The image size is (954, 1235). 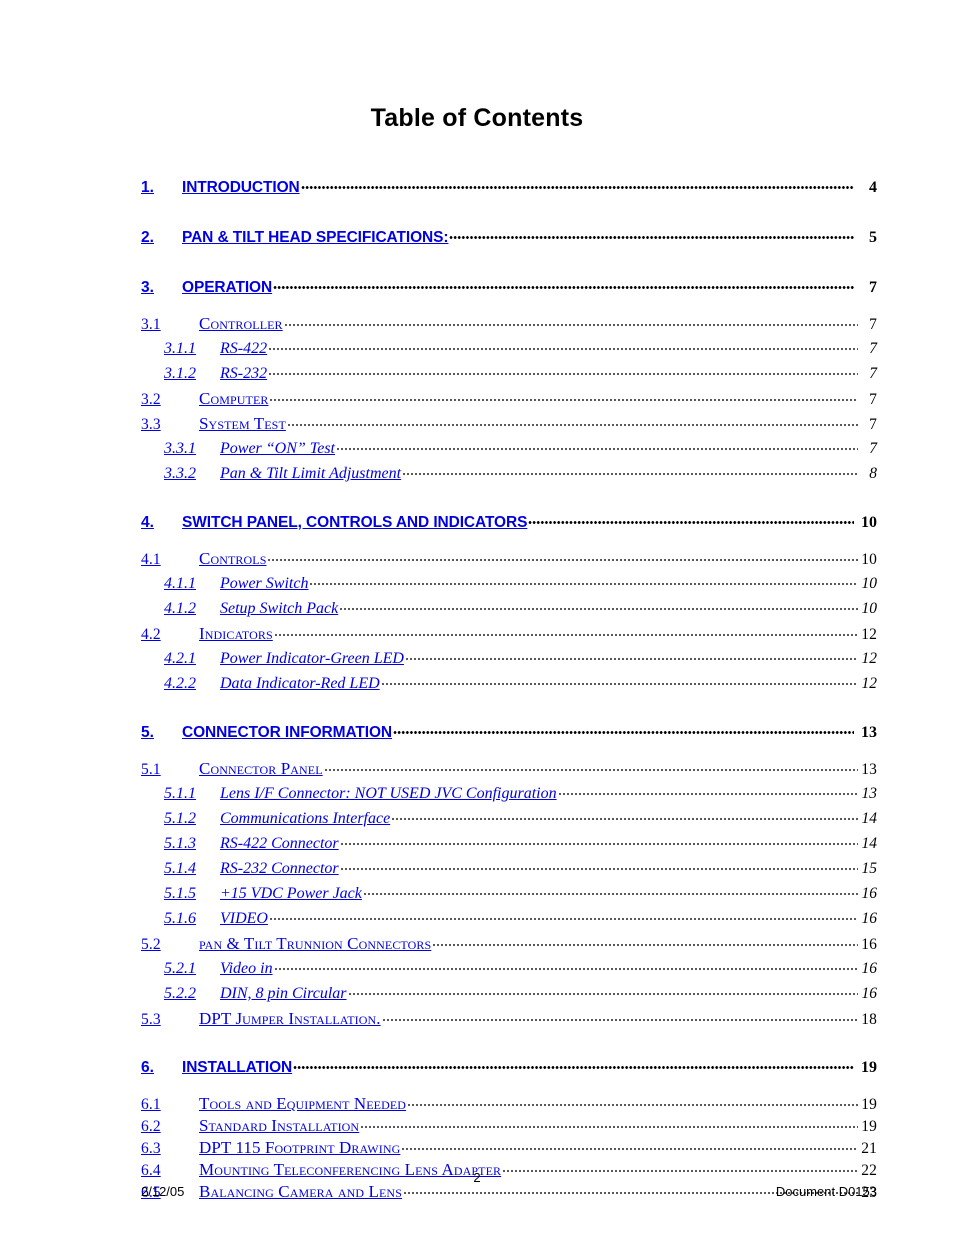 What do you see at coordinates (244, 919) in the screenshot?
I see `toc-entry-label: VIDEO` at bounding box center [244, 919].